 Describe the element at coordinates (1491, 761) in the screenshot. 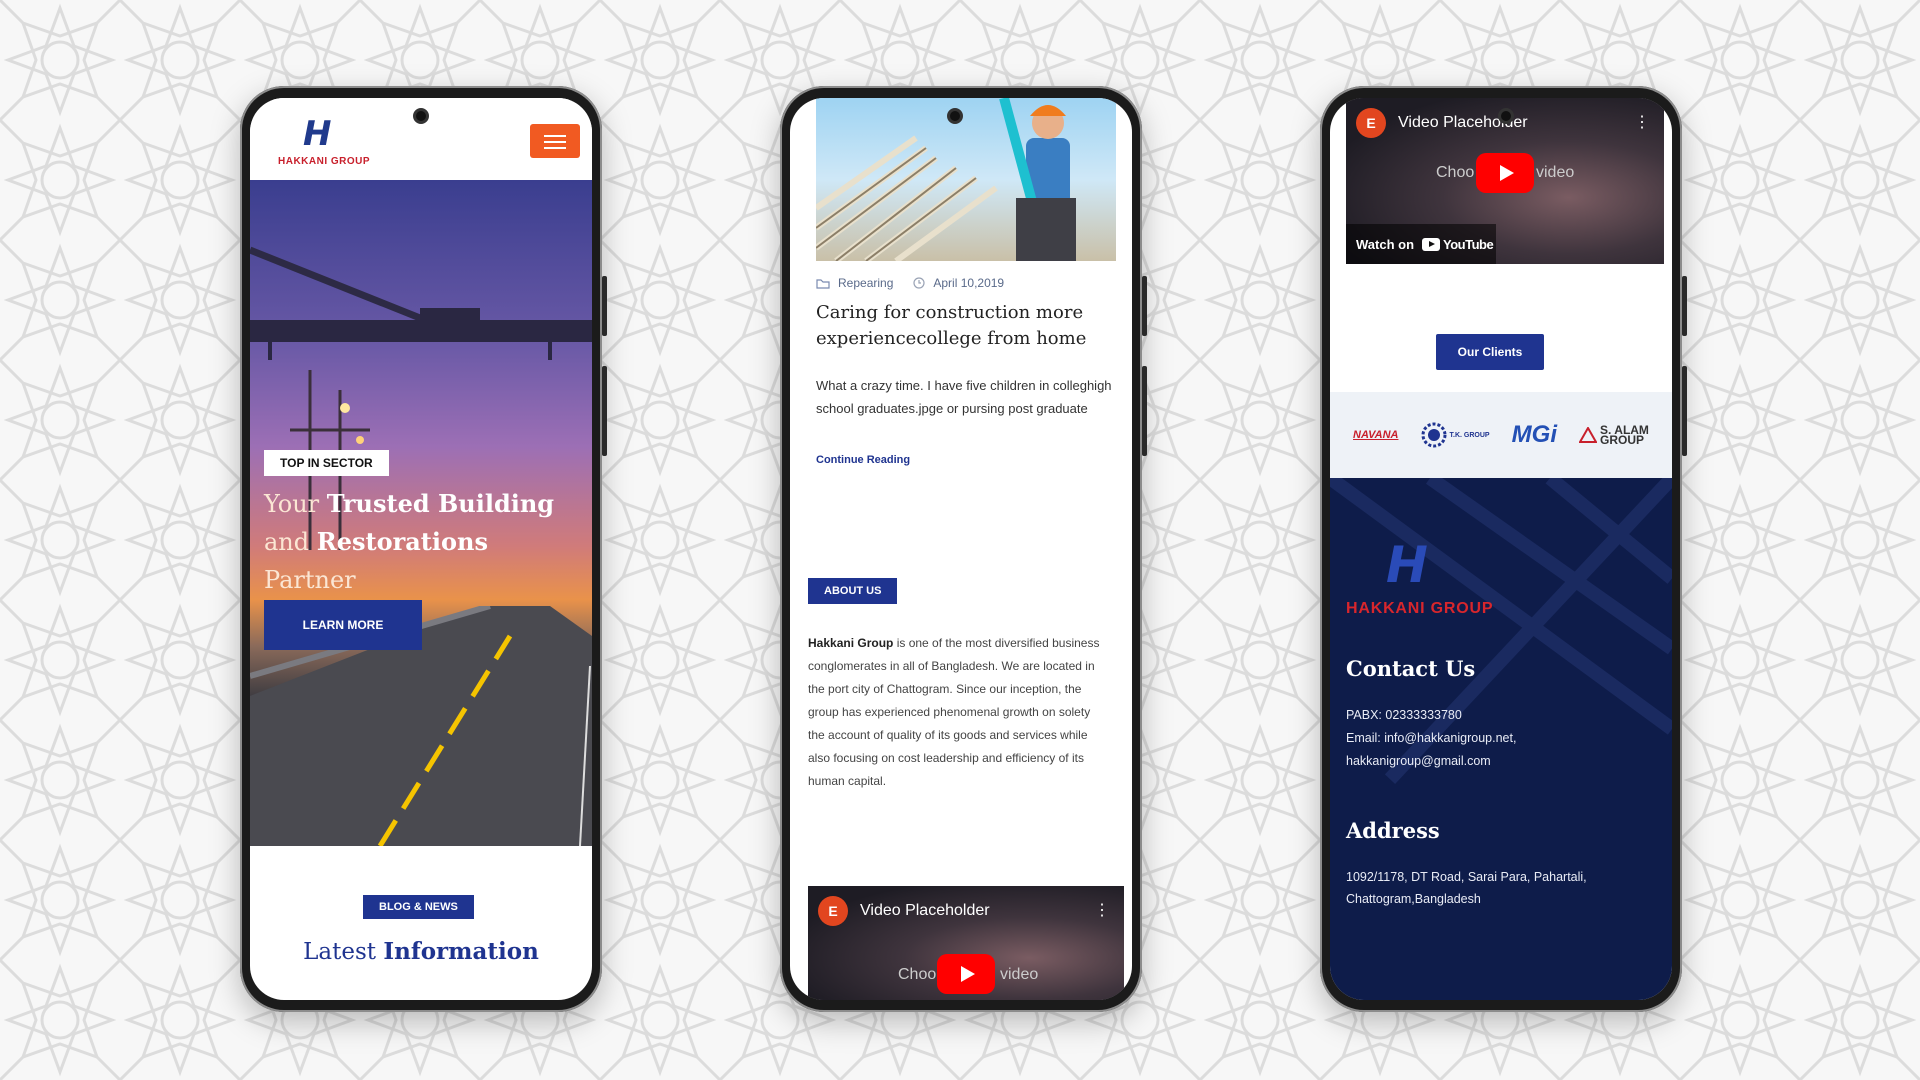

I see `email-line-2: hakkanigroup@gmail.com` at that location.